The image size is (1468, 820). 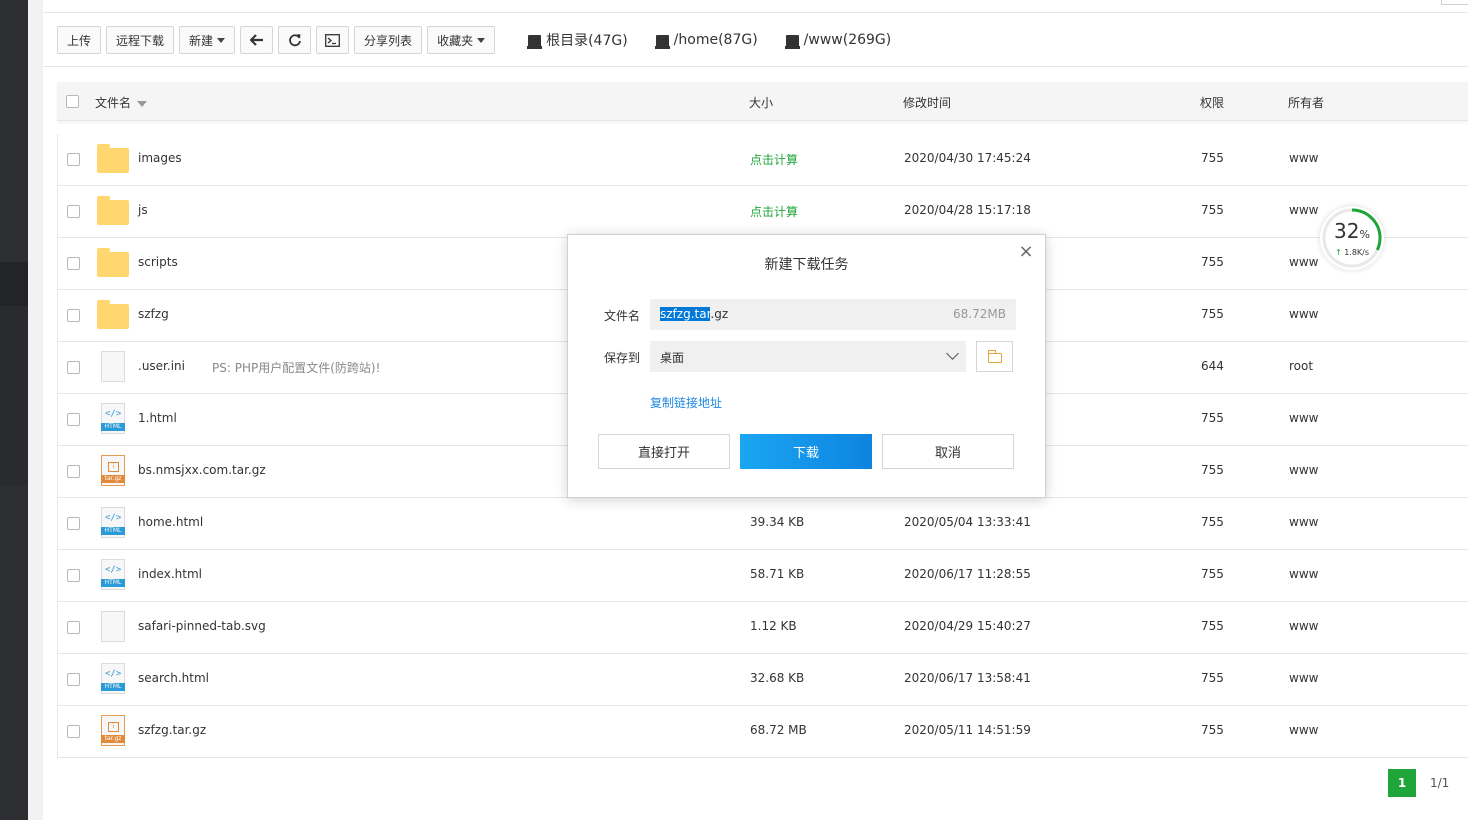 What do you see at coordinates (158, 262) in the screenshot?
I see `file-name: scripts` at bounding box center [158, 262].